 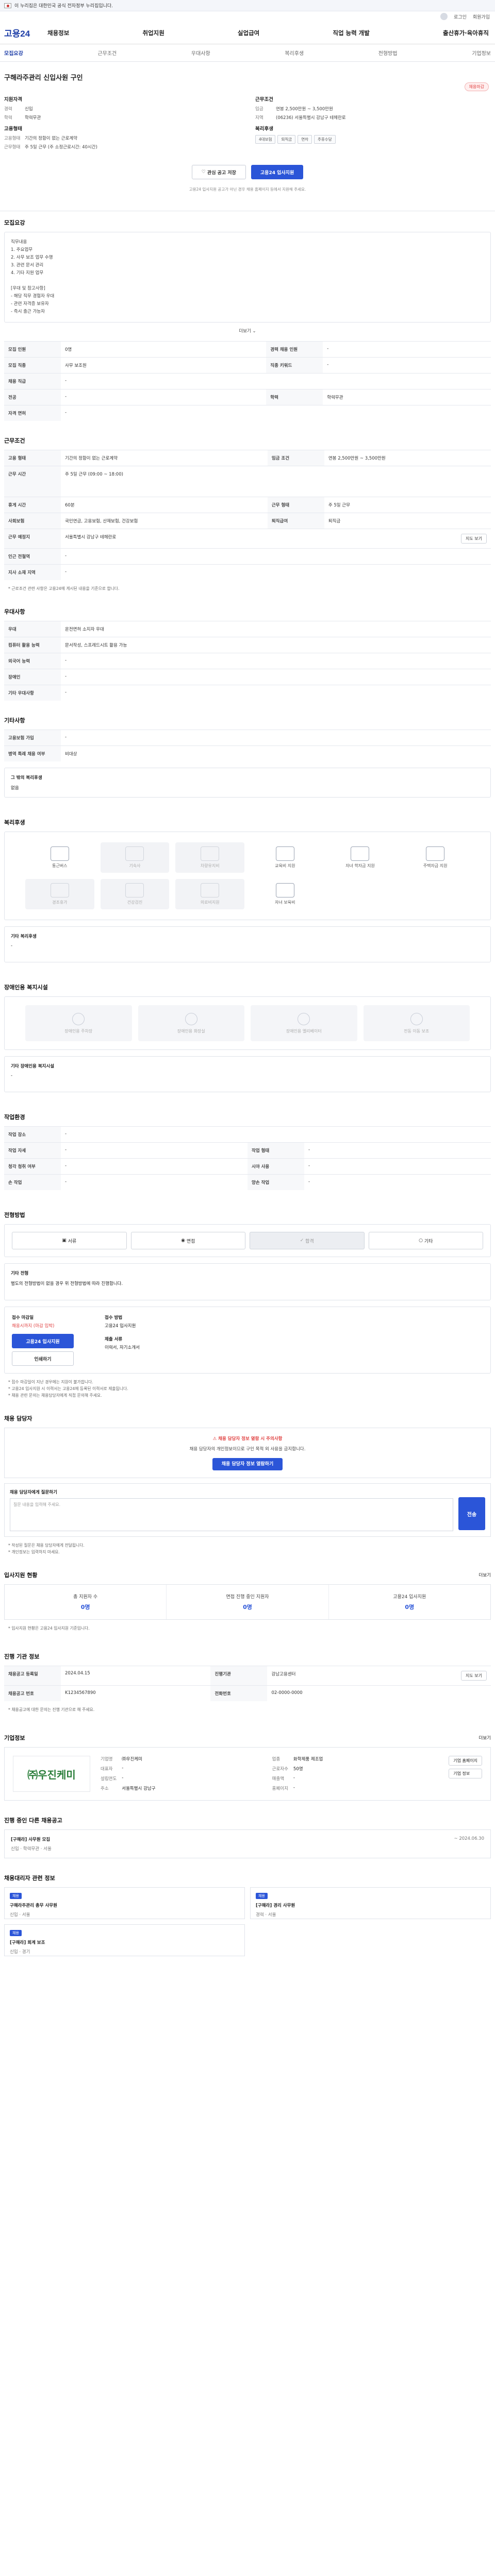 I want to click on row-key: 외국어 능력, so click(x=32, y=661).